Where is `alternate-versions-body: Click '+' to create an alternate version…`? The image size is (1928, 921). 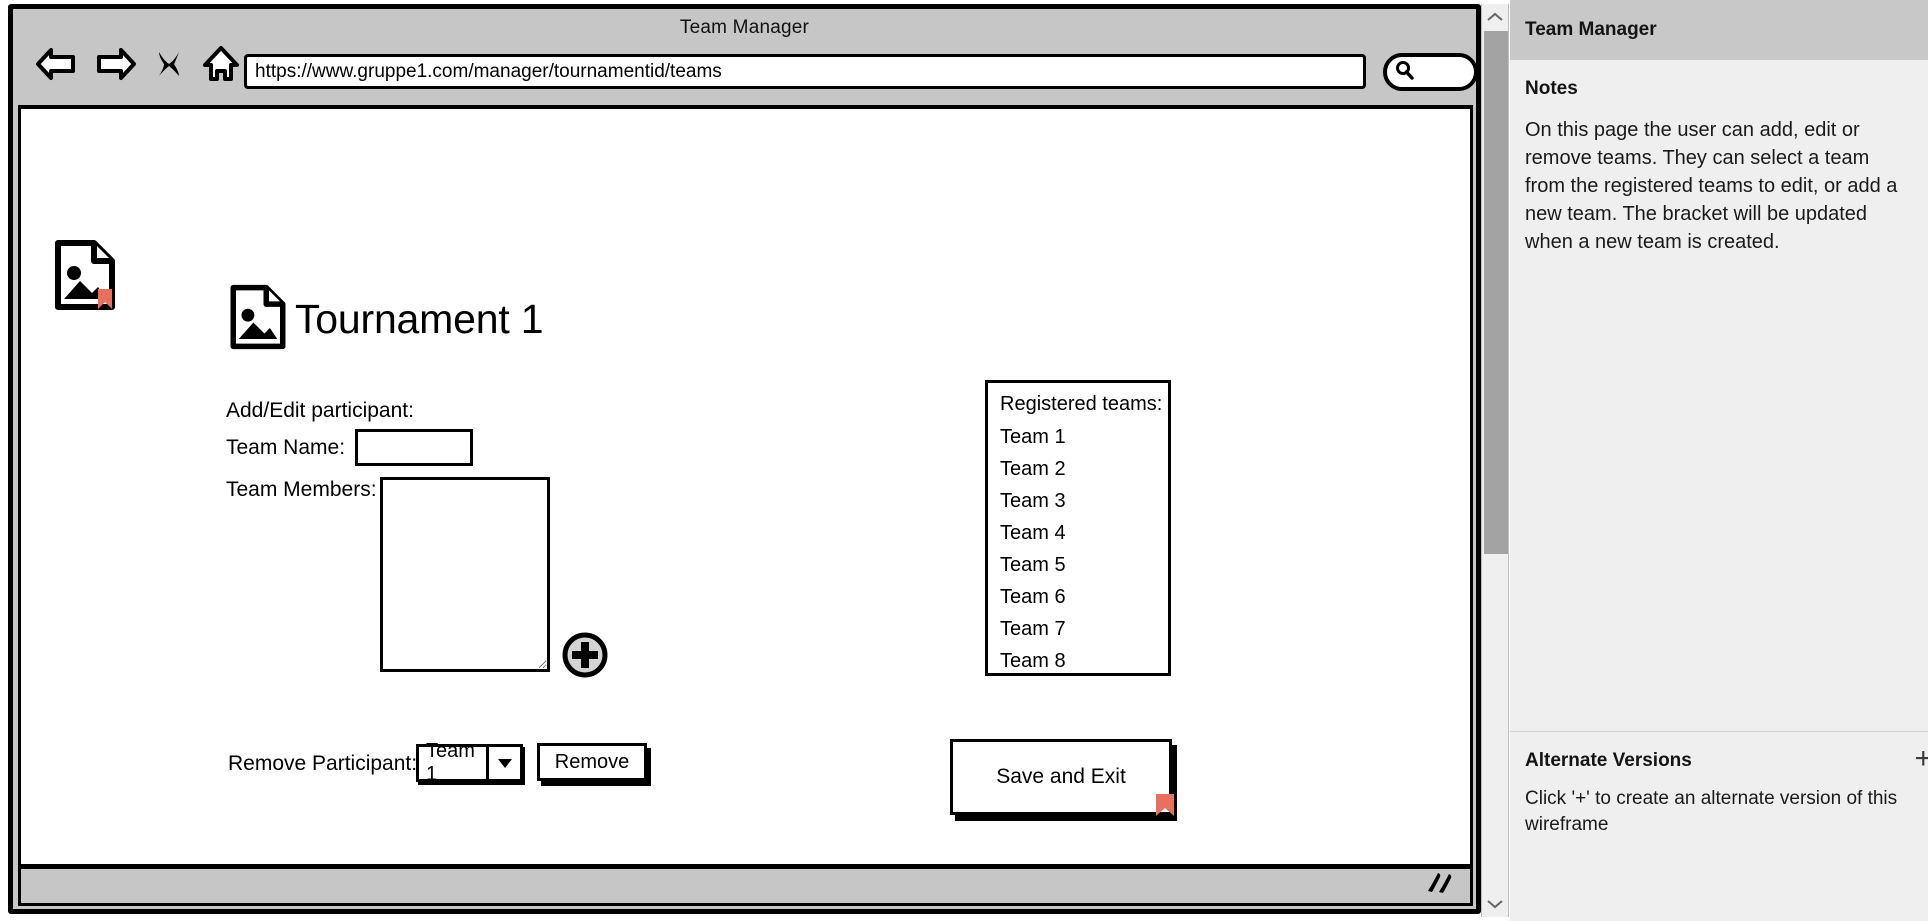
alternate-versions-body: Click '+' to create an alternate version… is located at coordinates (1711, 811).